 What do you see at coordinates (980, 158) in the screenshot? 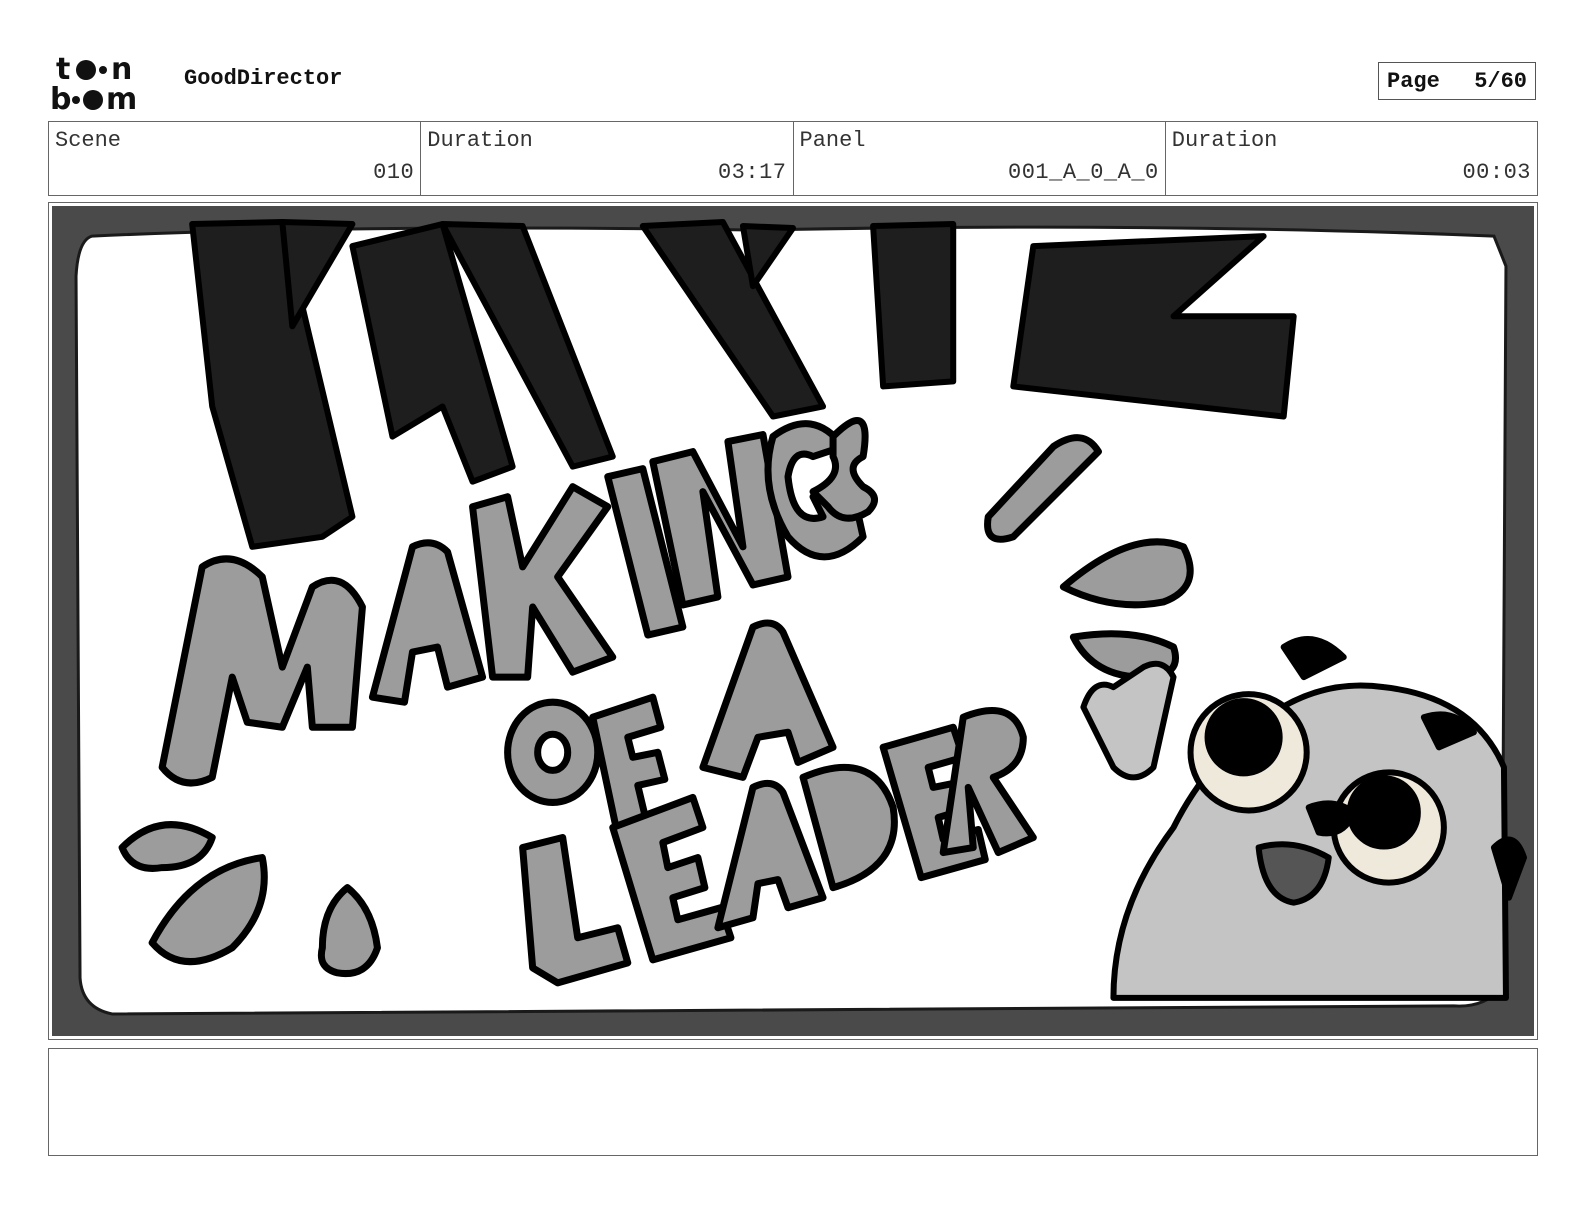
I see `panel-cell: Panel 001_A_0_A_0` at bounding box center [980, 158].